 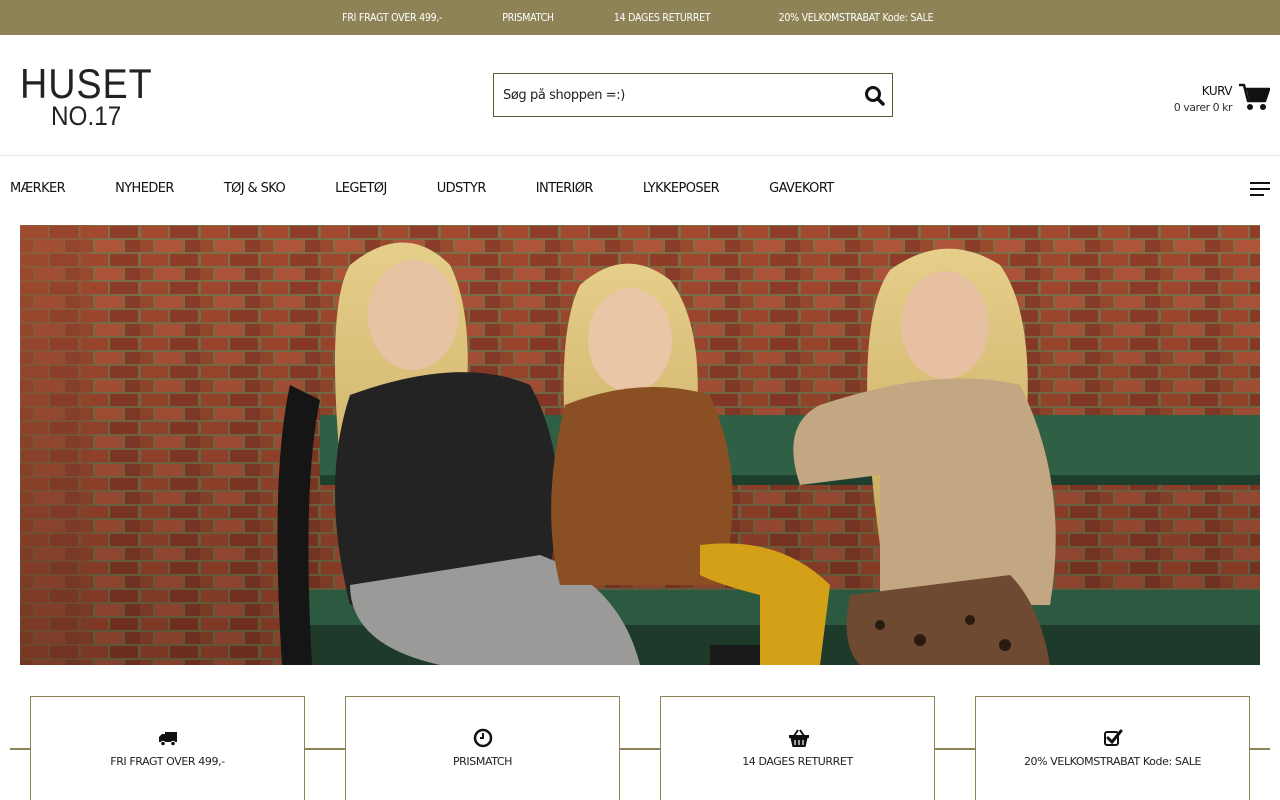 What do you see at coordinates (483, 738) in the screenshot?
I see `clock-icon` at bounding box center [483, 738].